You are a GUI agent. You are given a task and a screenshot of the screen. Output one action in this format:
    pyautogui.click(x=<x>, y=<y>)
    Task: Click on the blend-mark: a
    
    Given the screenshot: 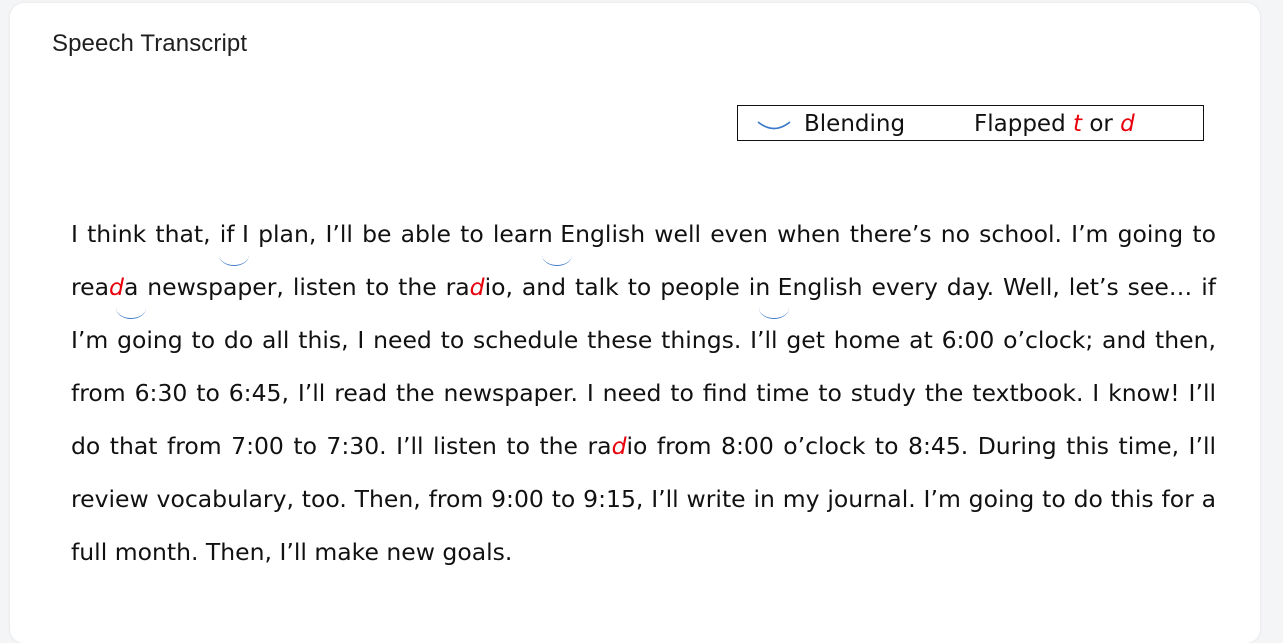 What is the action you would take?
    pyautogui.click(x=131, y=290)
    